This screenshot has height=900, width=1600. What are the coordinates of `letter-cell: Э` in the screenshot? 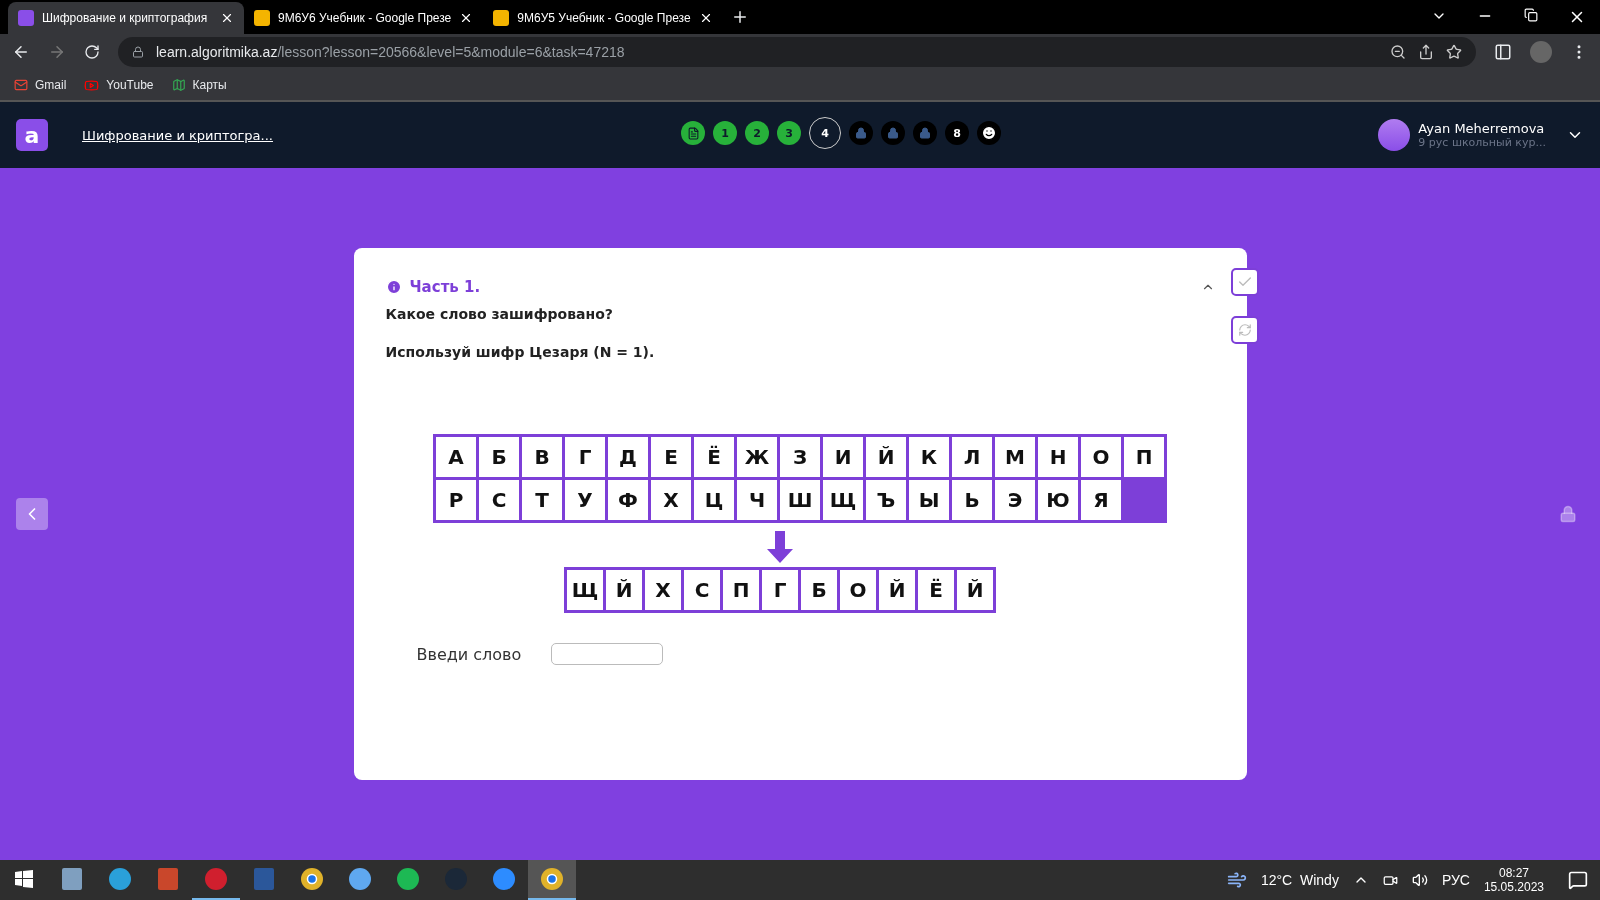 It's located at (1015, 500).